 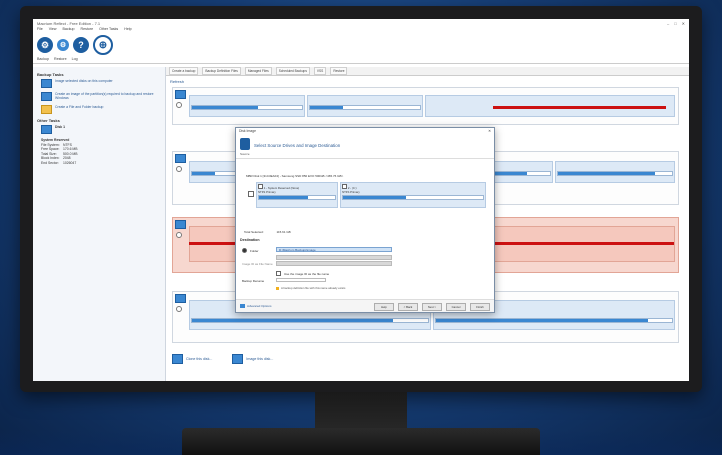 I want to click on minimize-icon: –, so click(x=668, y=23).